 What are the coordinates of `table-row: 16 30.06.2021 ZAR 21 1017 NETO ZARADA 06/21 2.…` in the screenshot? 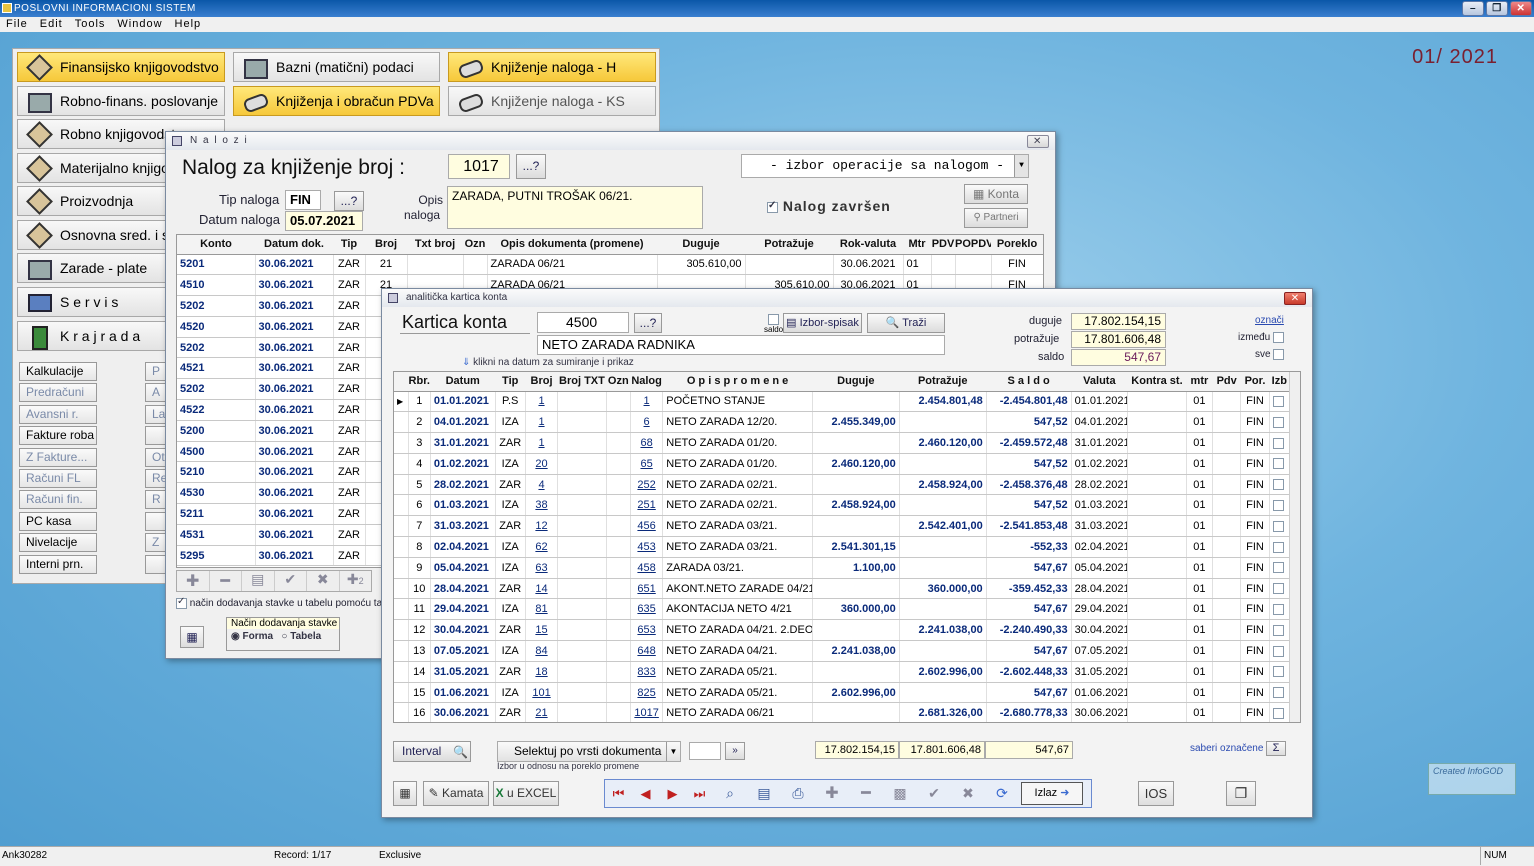 It's located at (842, 712).